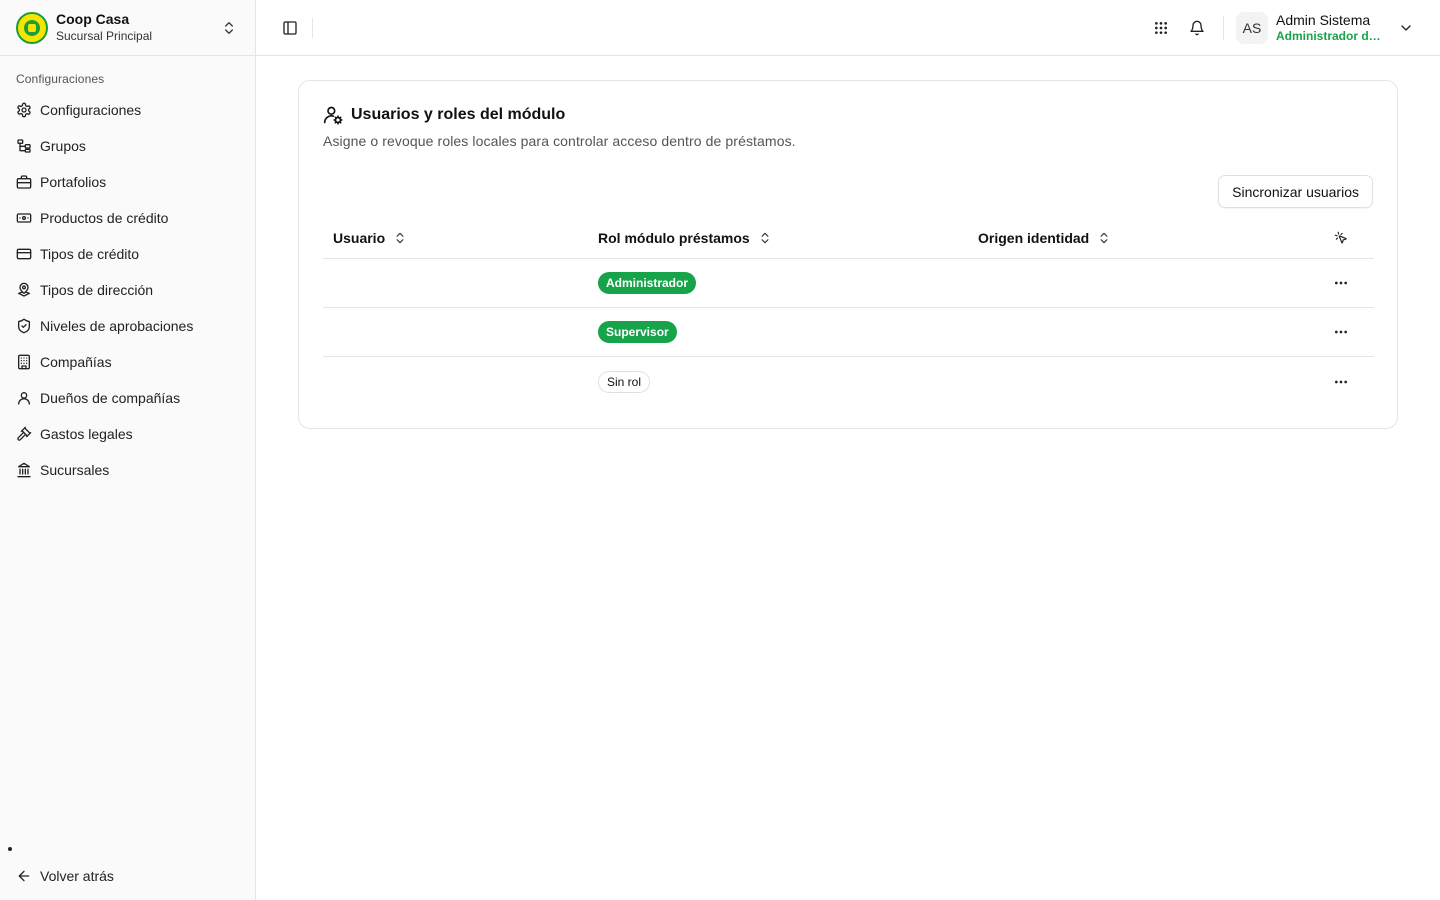 The image size is (1440, 900). Describe the element at coordinates (1252, 27) in the screenshot. I see `avatar: AS` at that location.